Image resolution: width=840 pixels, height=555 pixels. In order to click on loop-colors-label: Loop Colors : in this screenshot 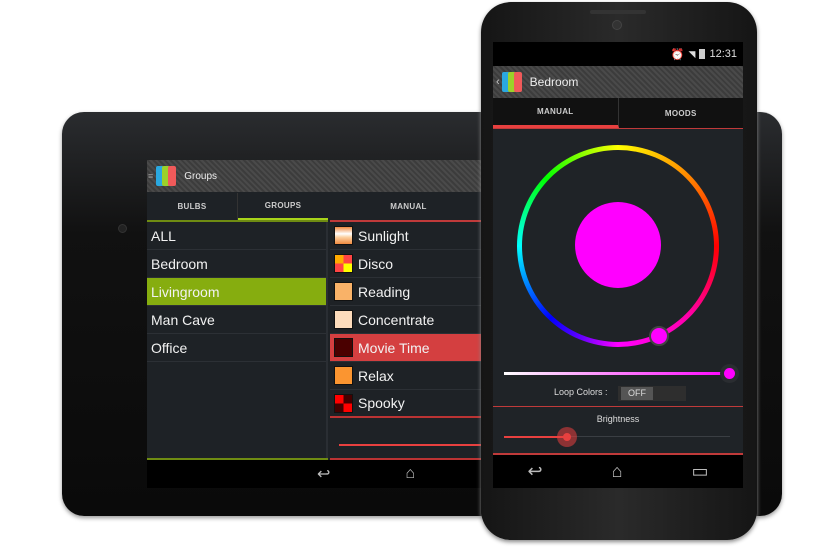, I will do `click(581, 392)`.